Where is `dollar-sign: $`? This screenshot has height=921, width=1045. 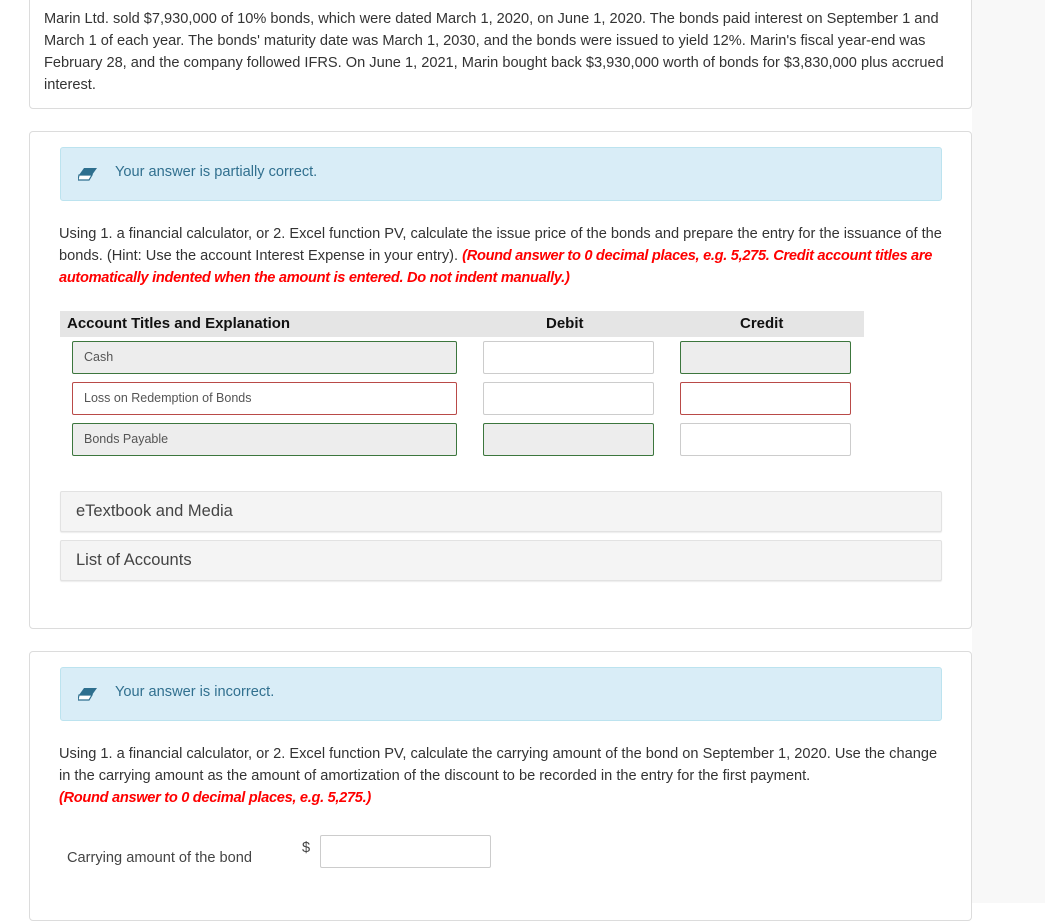
dollar-sign: $ is located at coordinates (306, 848).